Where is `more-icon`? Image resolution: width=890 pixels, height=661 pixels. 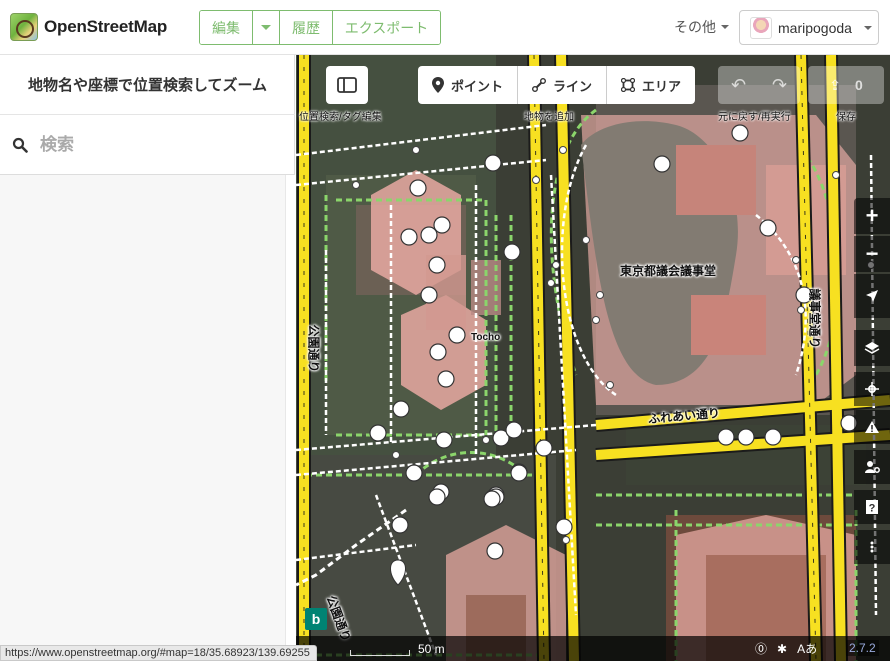 more-icon is located at coordinates (872, 547).